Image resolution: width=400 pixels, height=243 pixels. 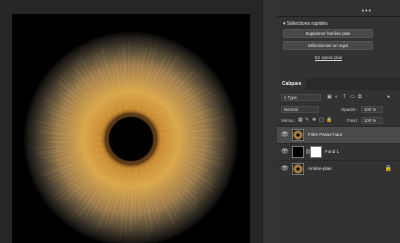 I want to click on learn-more-link: En savoir plus, so click(x=328, y=57).